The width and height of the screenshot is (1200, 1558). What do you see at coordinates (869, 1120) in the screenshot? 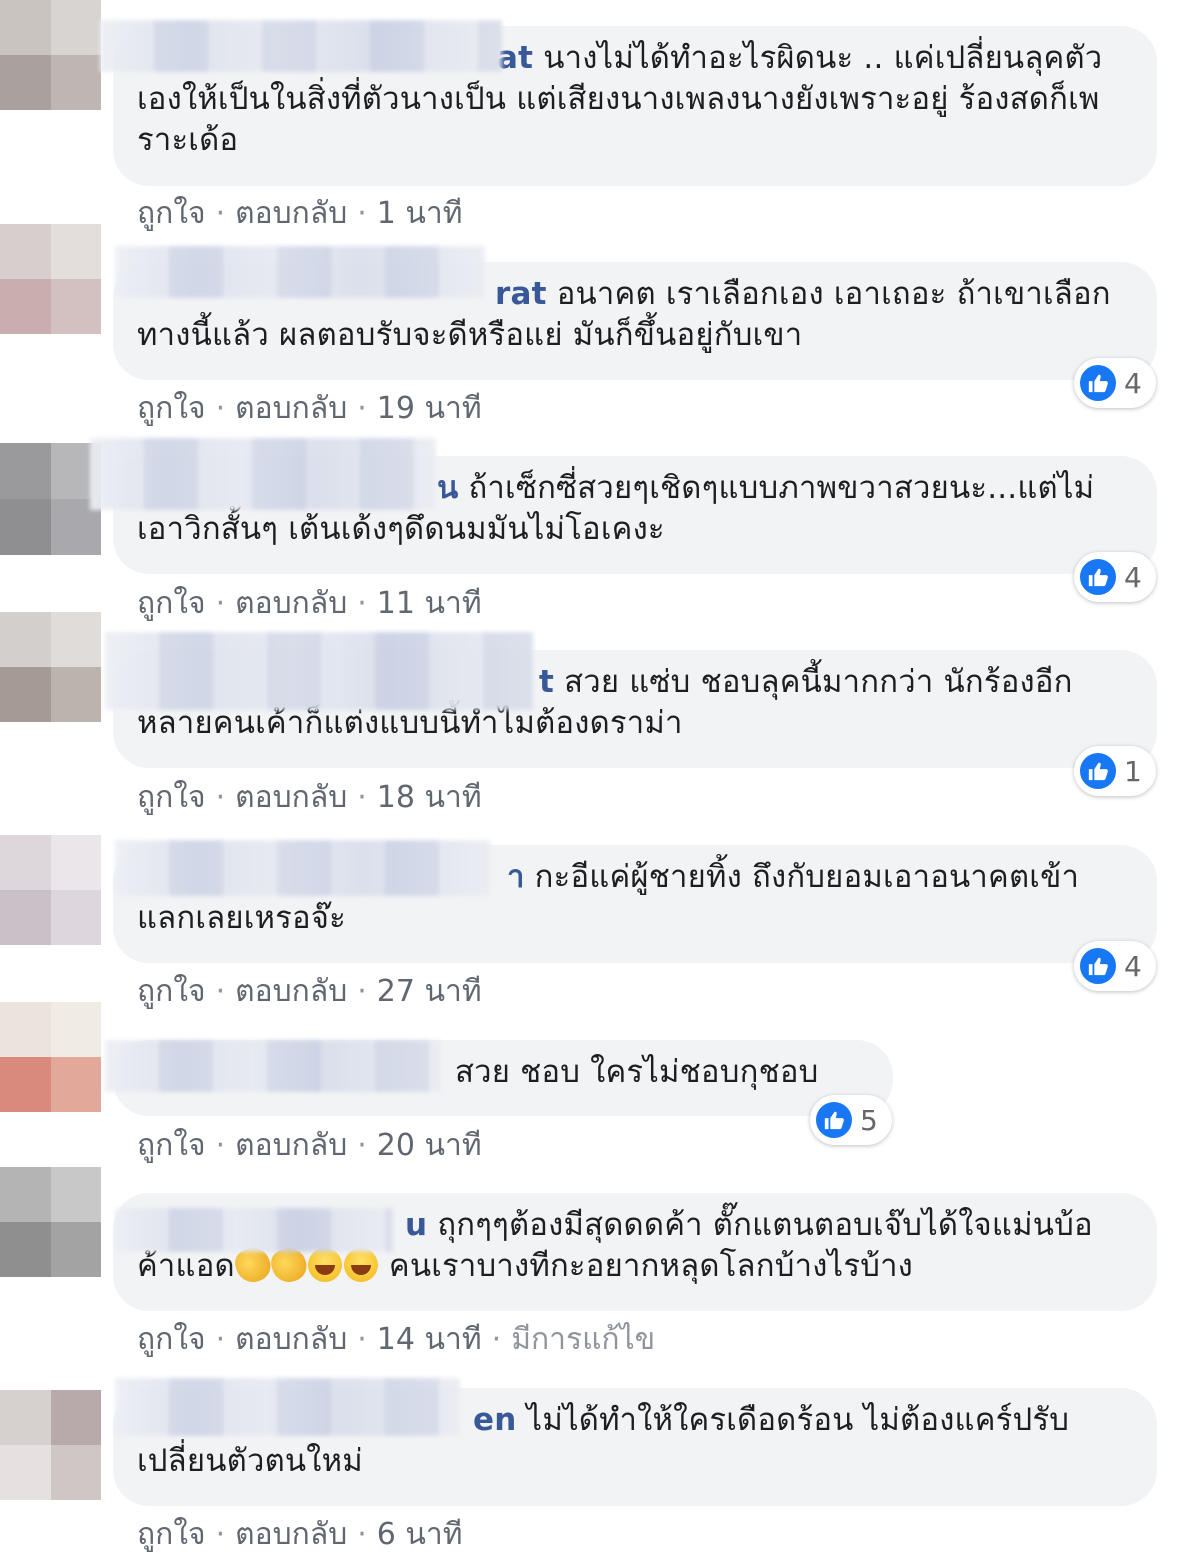
I see `reaction-count: 5` at bounding box center [869, 1120].